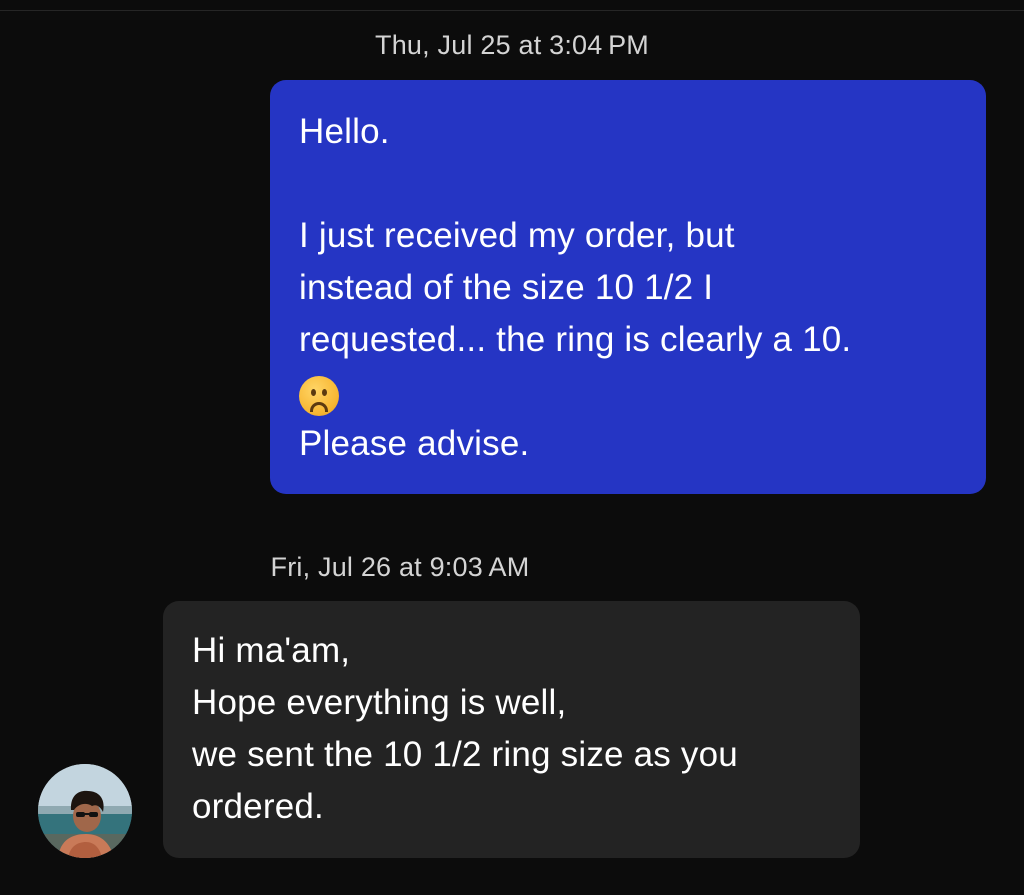 Image resolution: width=1024 pixels, height=895 pixels. What do you see at coordinates (414, 443) in the screenshot?
I see `message-line: Please advise.` at bounding box center [414, 443].